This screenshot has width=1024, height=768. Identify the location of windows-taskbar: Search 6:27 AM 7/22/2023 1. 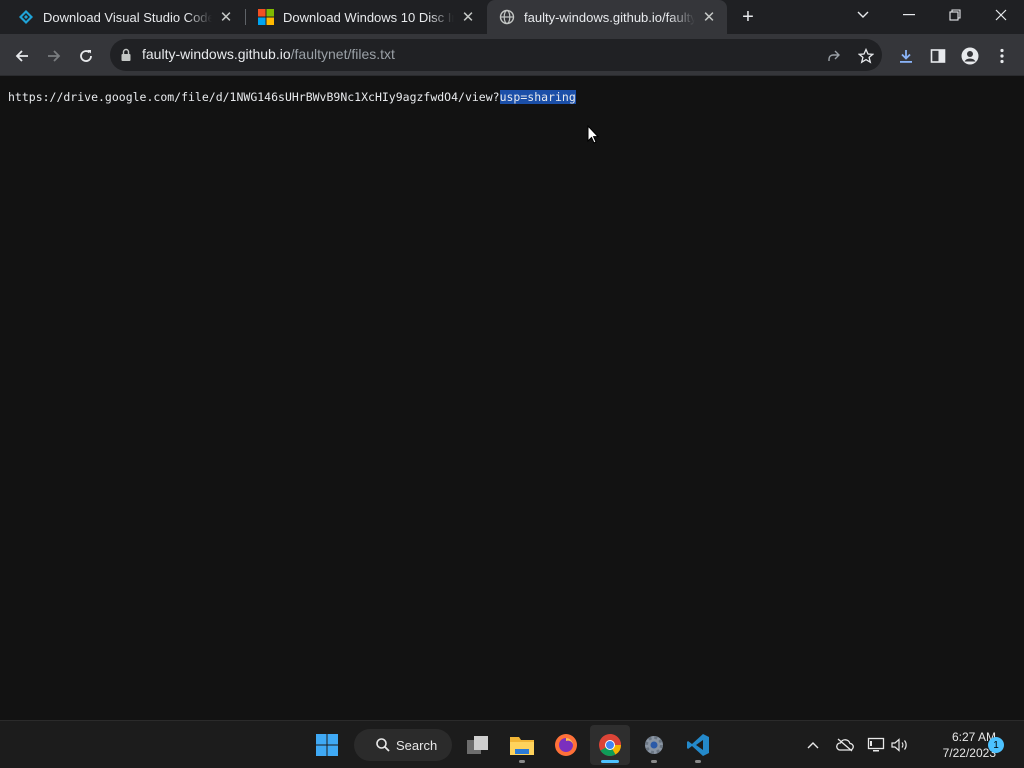
(512, 744).